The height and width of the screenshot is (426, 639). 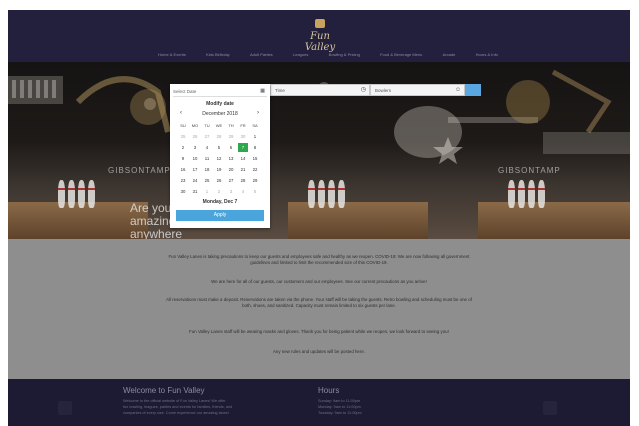 What do you see at coordinates (344, 56) in the screenshot?
I see `nav-item-bowling-pricing: Bowling & Pricing` at bounding box center [344, 56].